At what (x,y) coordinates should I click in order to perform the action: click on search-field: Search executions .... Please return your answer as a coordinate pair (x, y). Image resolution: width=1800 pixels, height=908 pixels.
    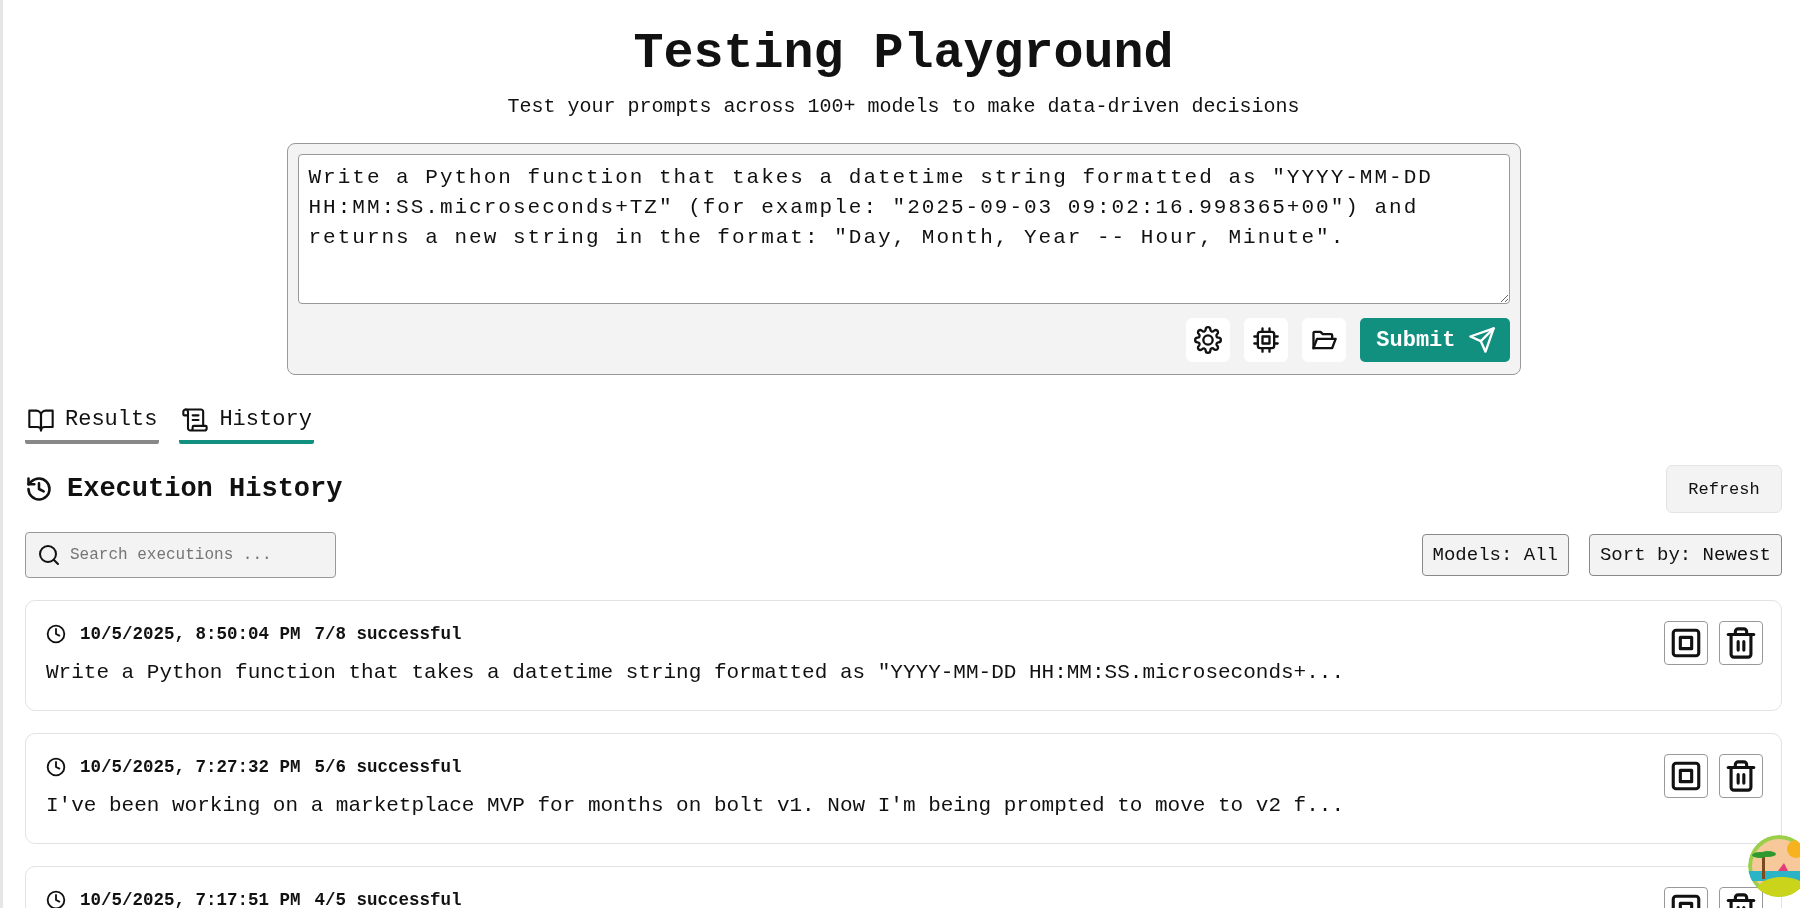
    Looking at the image, I should click on (180, 555).